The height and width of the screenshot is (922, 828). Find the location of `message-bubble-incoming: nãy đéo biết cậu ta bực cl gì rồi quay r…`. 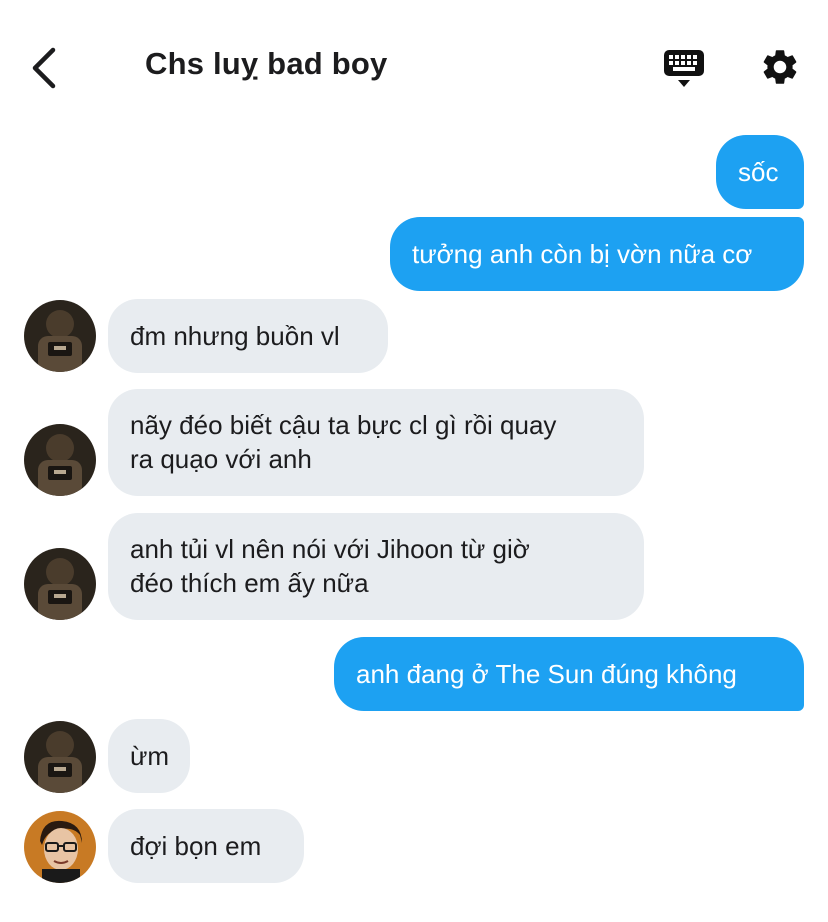

message-bubble-incoming: nãy đéo biết cậu ta bực cl gì rồi quay r… is located at coordinates (376, 442).